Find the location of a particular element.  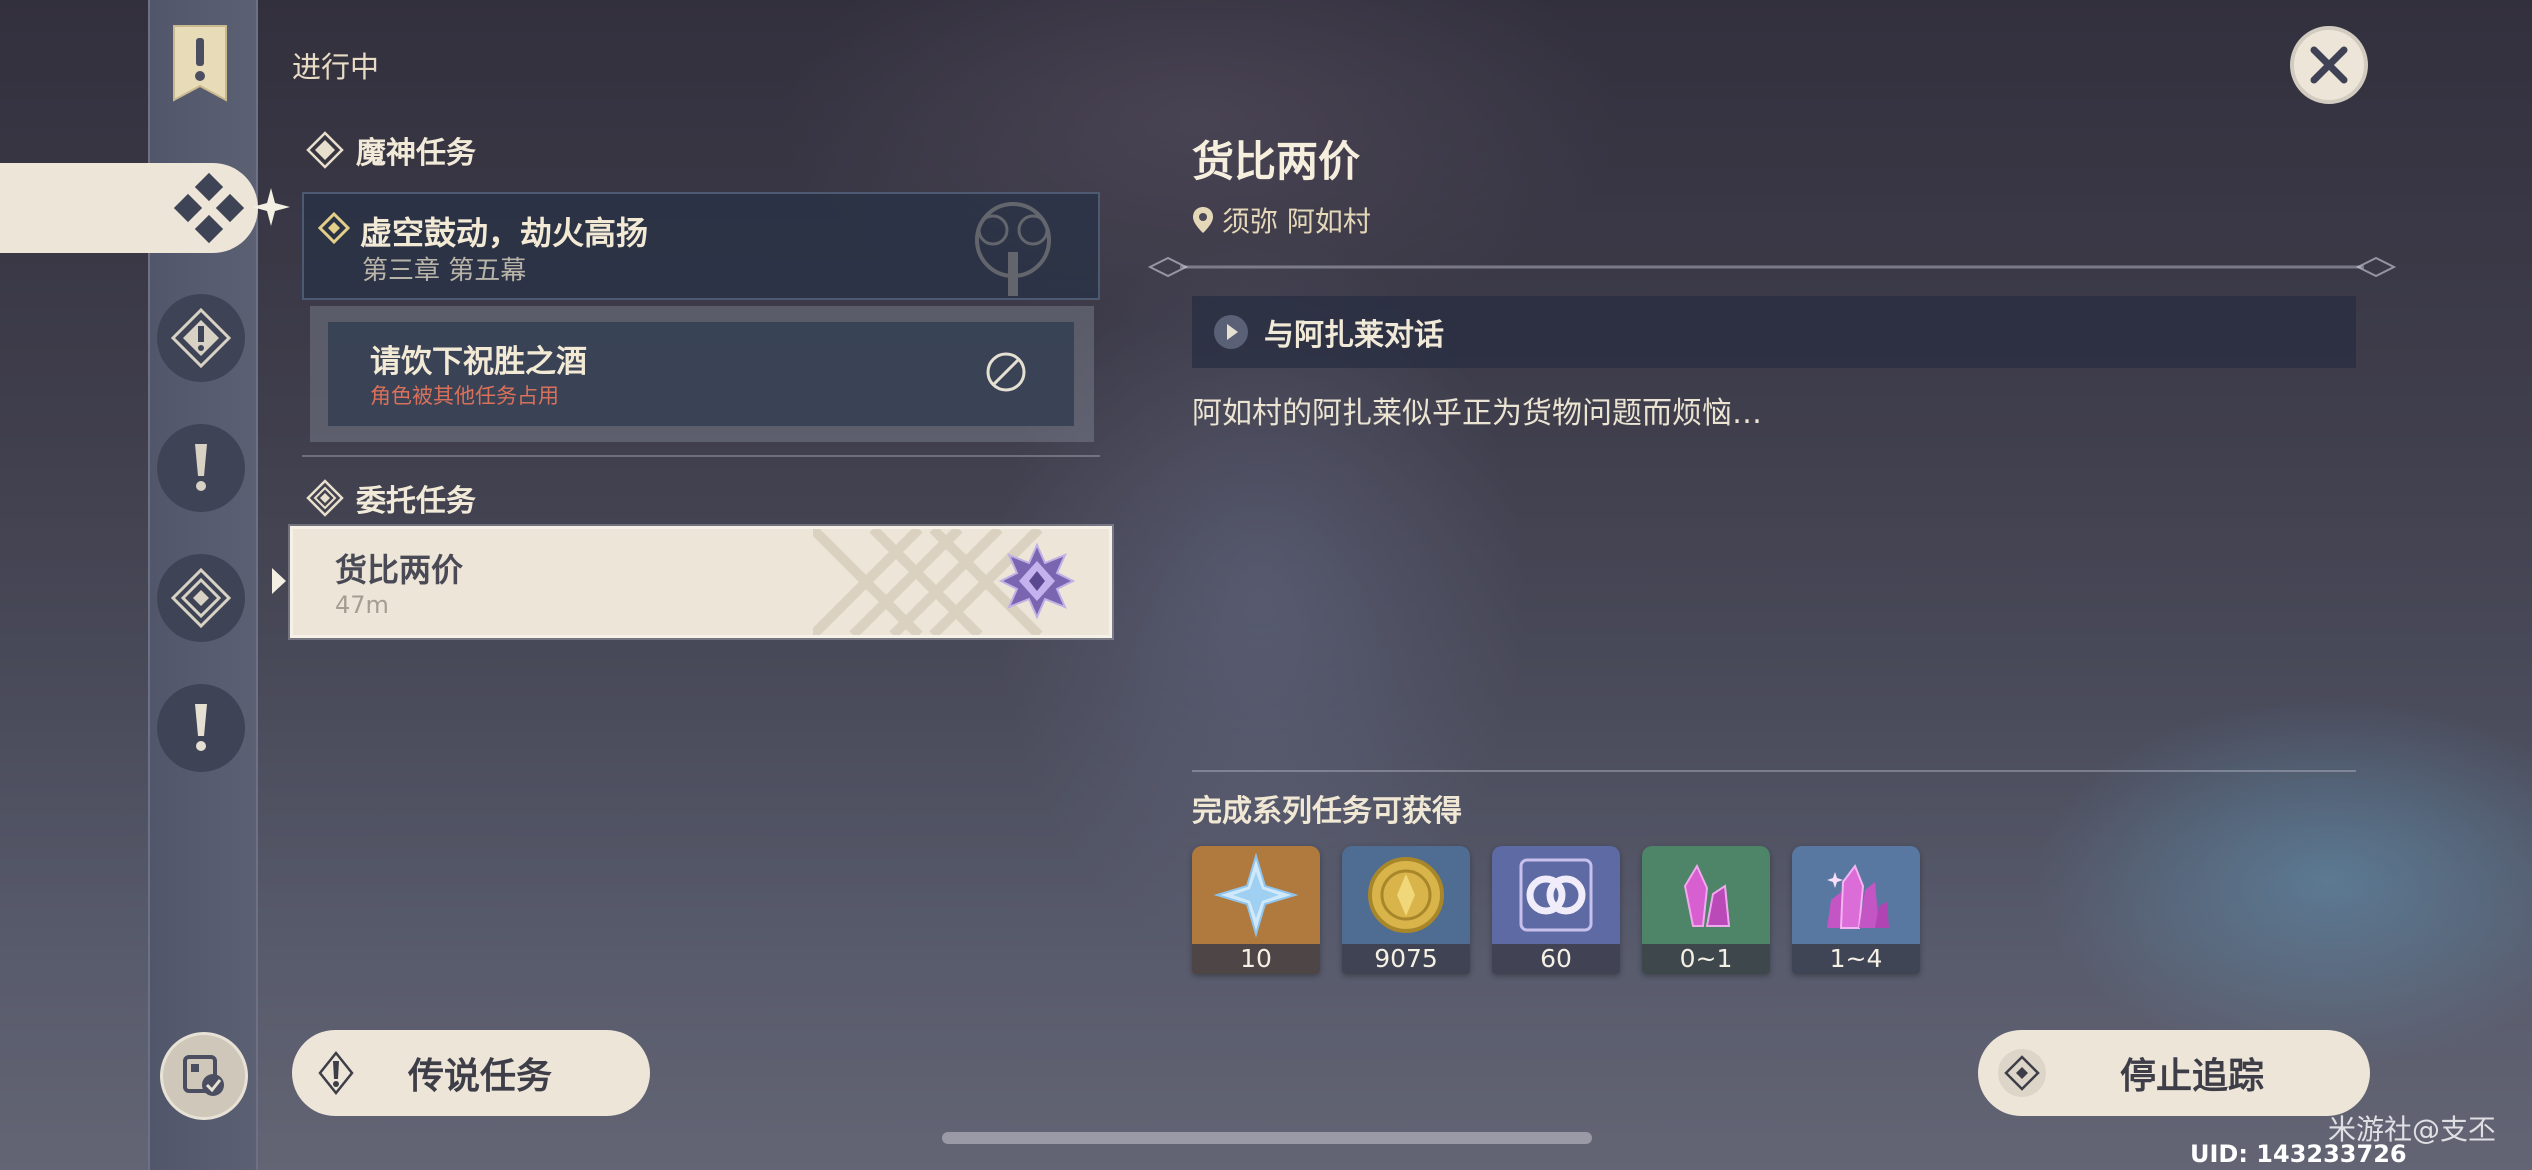

commission-emblem-icon is located at coordinates (1037, 581).